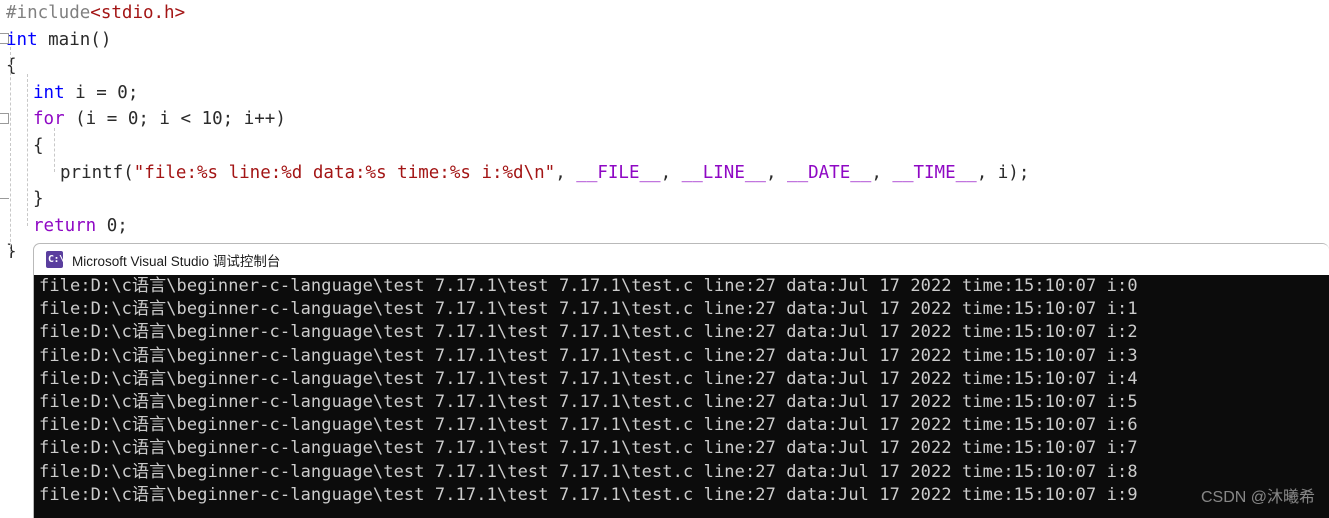  What do you see at coordinates (48, 13) in the screenshot?
I see `code-token: #include` at bounding box center [48, 13].